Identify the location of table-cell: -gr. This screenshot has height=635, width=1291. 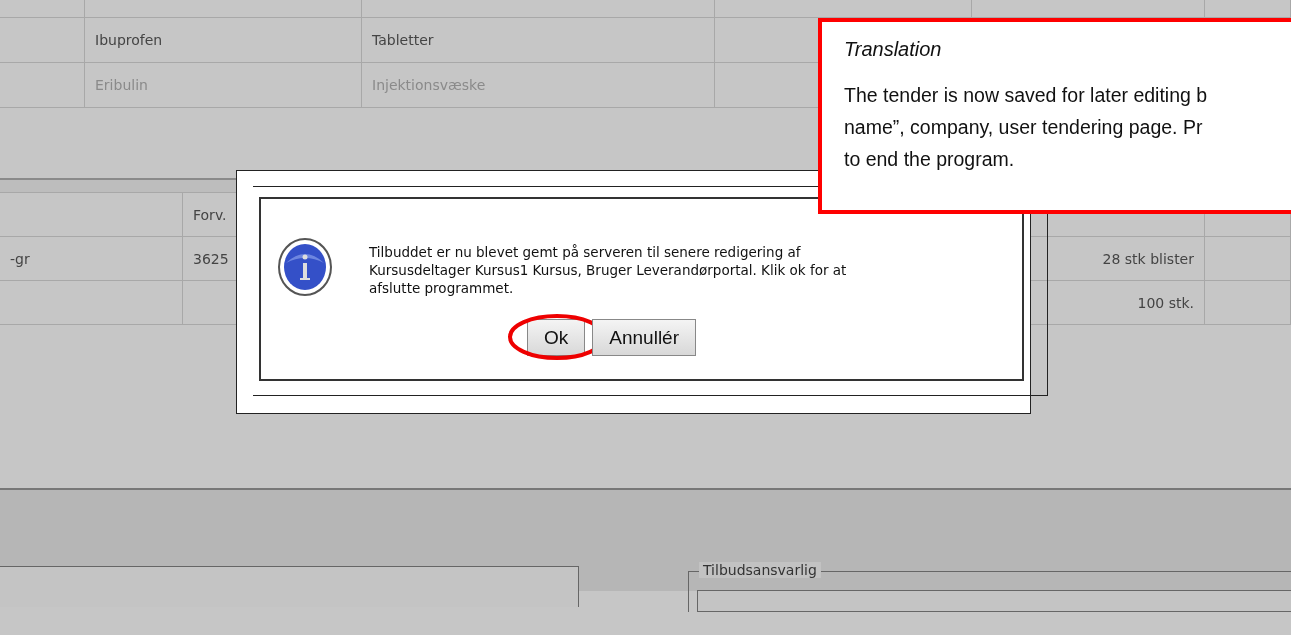
(91, 259).